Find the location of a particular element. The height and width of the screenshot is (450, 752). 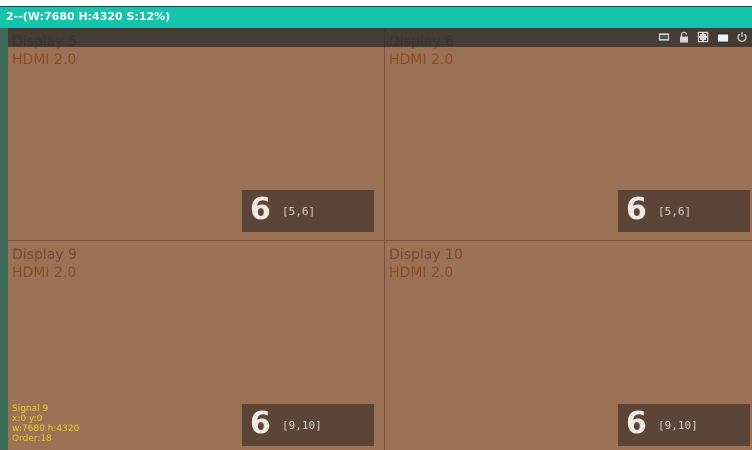

lock-icon is located at coordinates (684, 37).